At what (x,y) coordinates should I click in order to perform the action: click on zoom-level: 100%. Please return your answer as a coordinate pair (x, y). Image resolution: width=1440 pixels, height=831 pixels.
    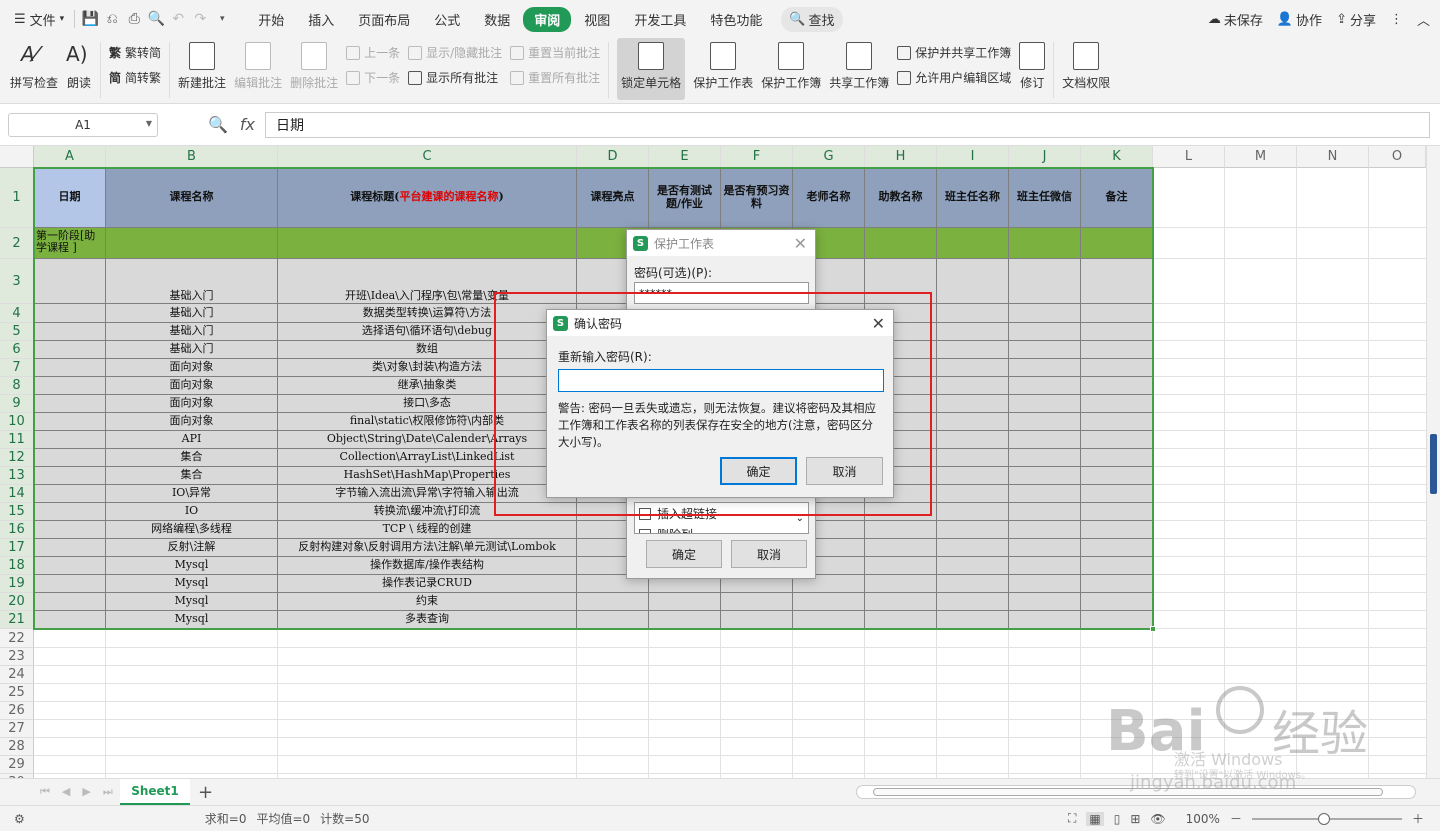
    Looking at the image, I should click on (1203, 819).